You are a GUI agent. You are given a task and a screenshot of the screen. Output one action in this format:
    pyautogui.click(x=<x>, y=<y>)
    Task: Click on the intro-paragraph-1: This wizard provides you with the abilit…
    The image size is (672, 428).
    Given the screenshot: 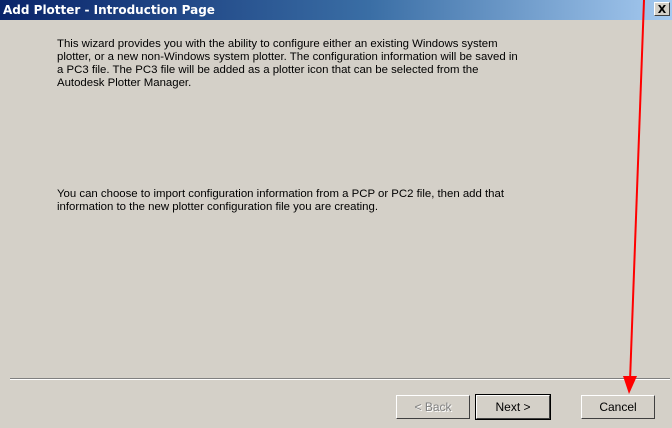 What is the action you would take?
    pyautogui.click(x=287, y=63)
    